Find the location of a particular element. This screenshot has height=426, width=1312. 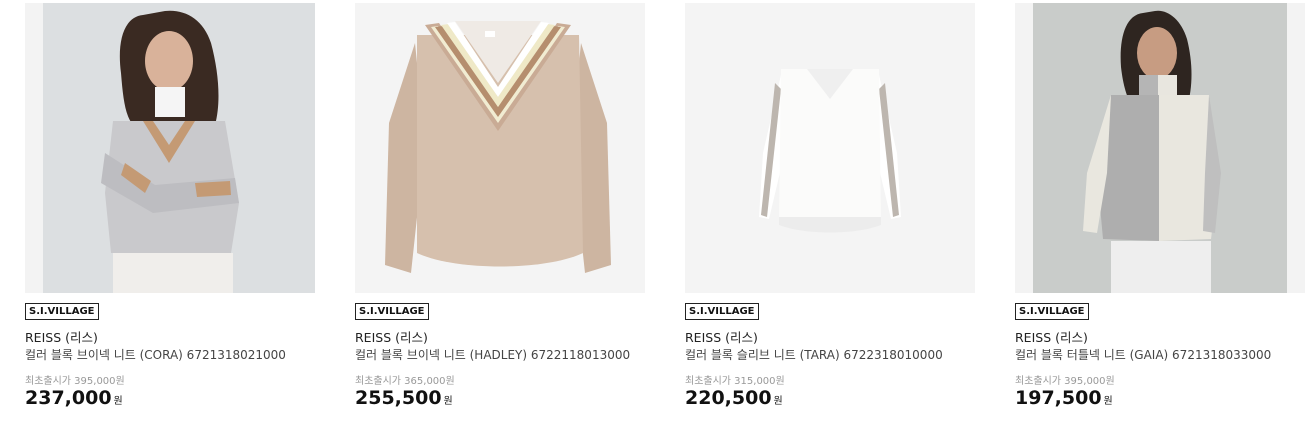

sale-price: 237,000 원 is located at coordinates (74, 398).